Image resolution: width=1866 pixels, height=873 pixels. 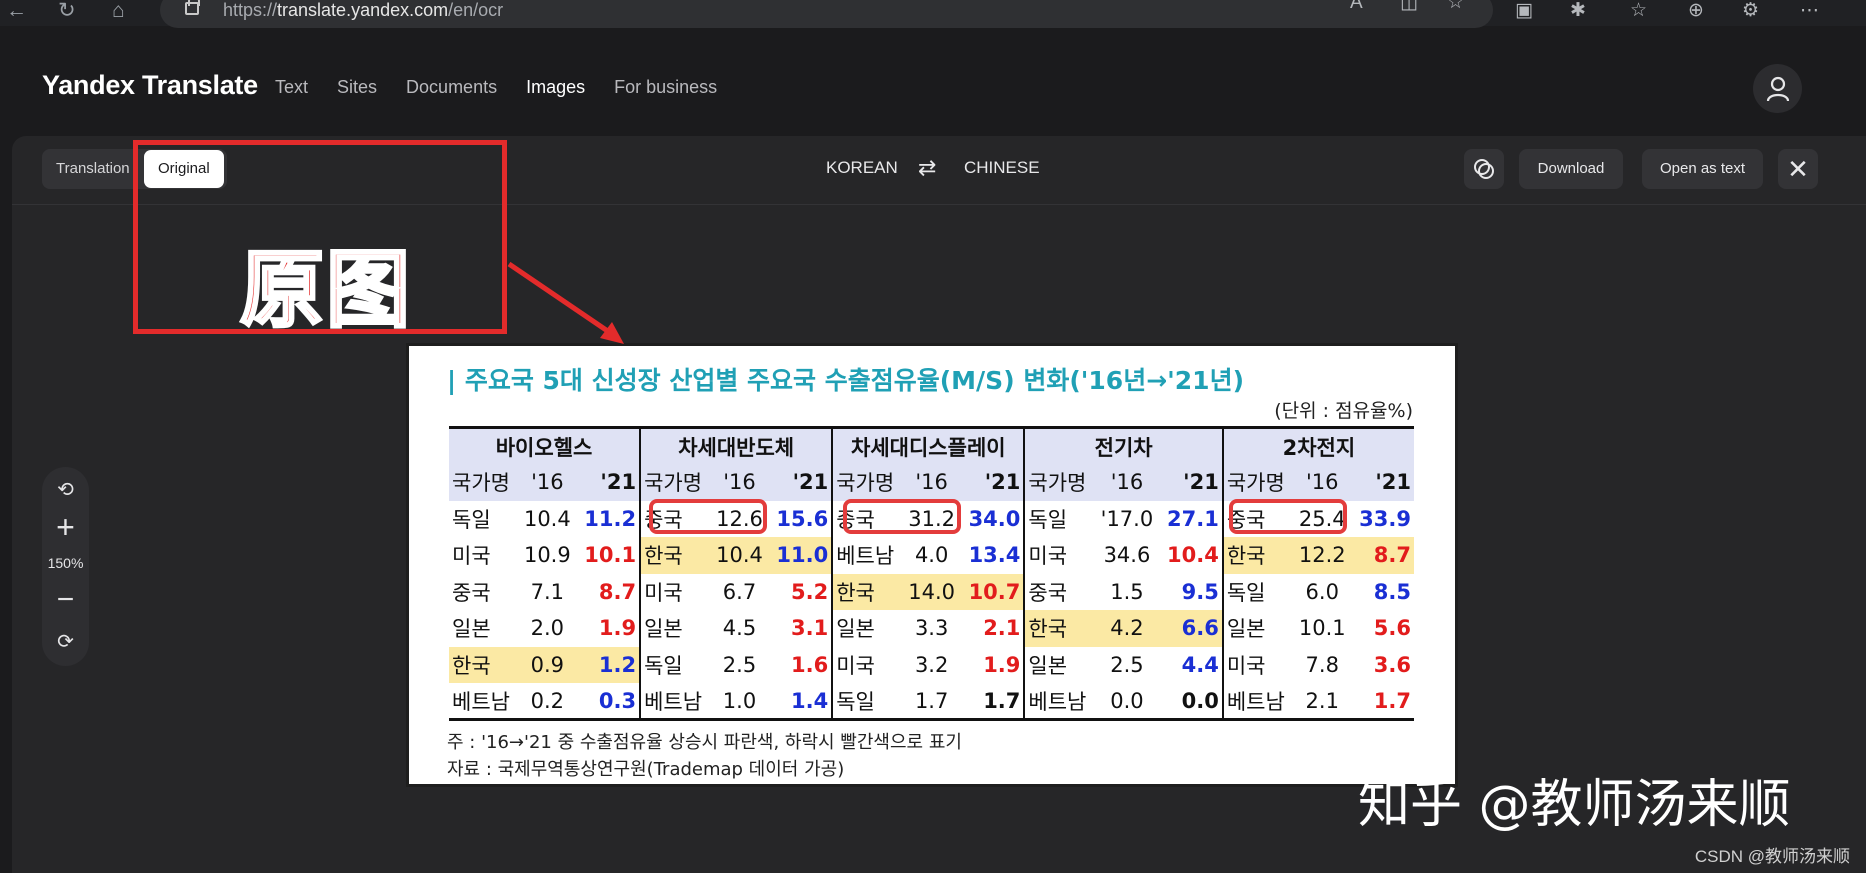 What do you see at coordinates (1574, 805) in the screenshot?
I see `watermark: 知乎 @教师汤来顺` at bounding box center [1574, 805].